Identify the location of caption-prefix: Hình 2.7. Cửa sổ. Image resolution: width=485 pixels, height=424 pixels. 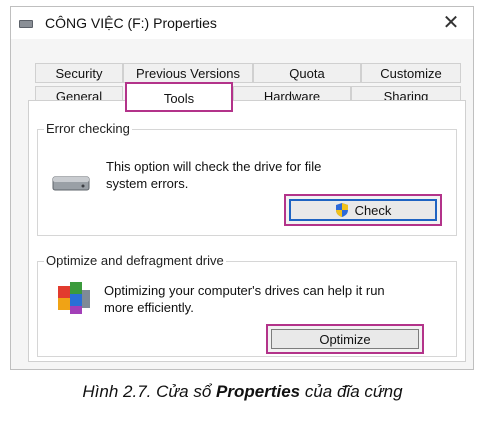
(149, 391).